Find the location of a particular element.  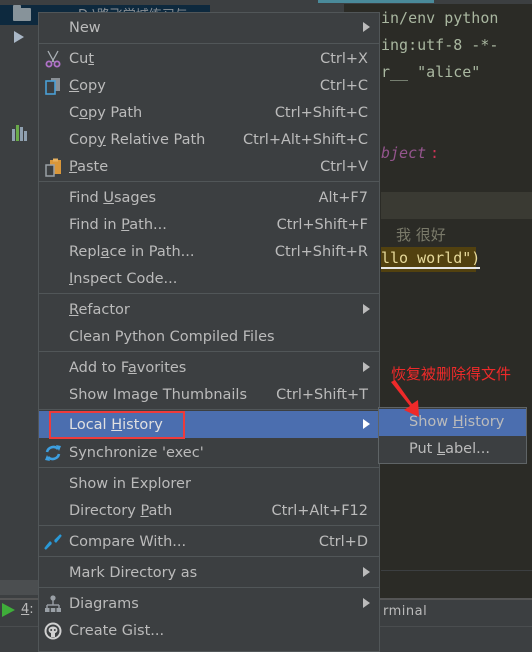

code-colon: : is located at coordinates (435, 153).